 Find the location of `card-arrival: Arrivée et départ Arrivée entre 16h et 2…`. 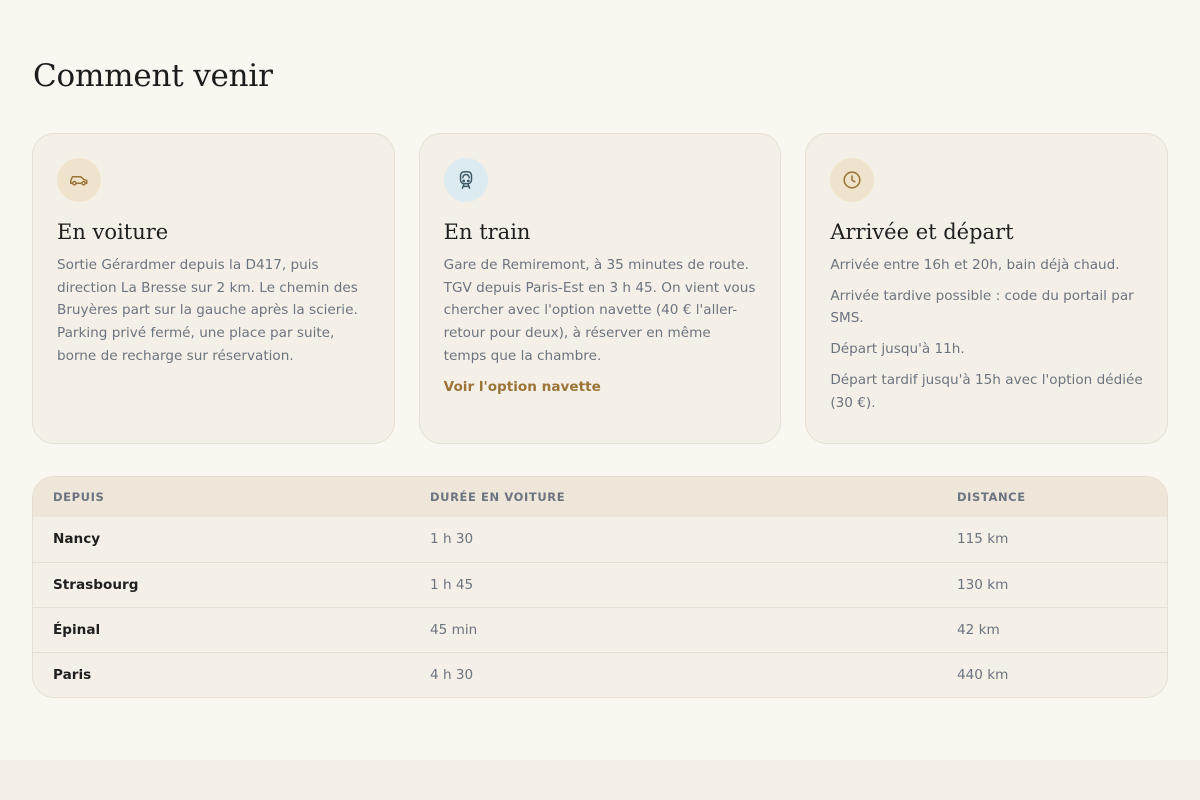

card-arrival: Arrivée et départ Arrivée entre 16h et 2… is located at coordinates (987, 288).